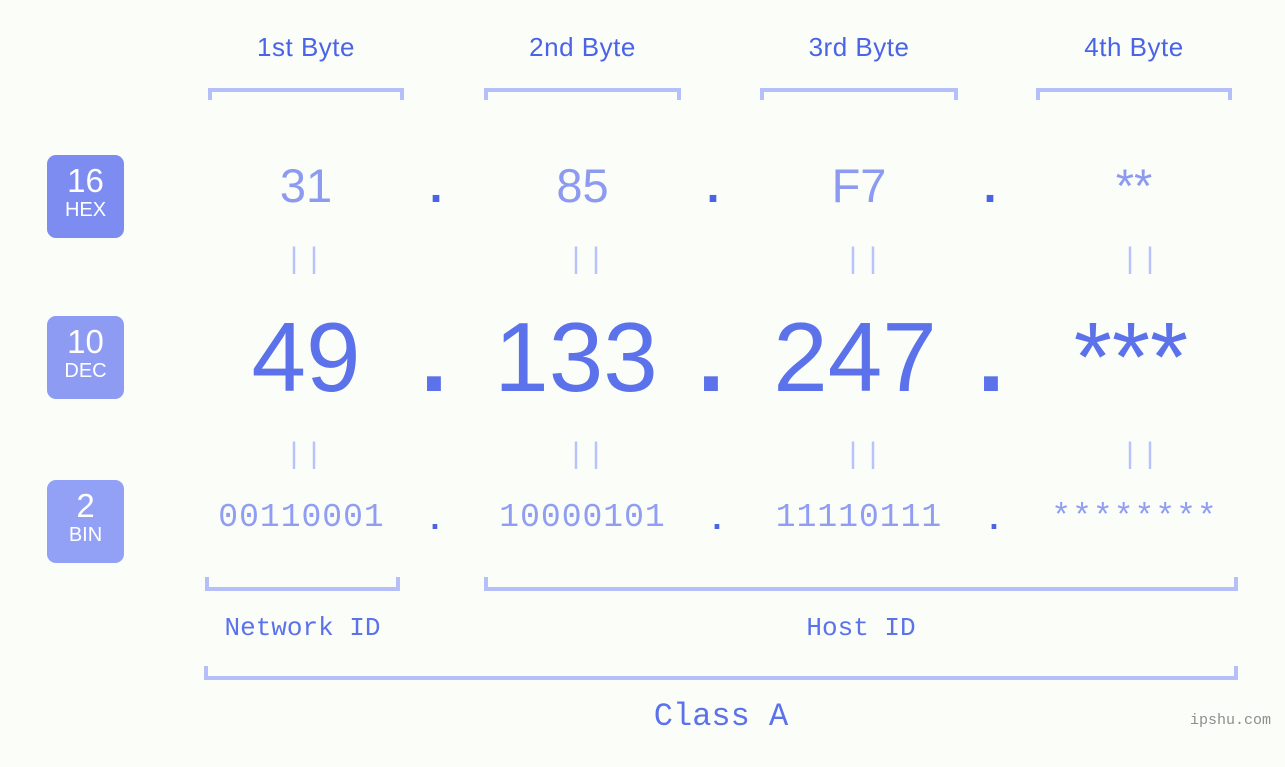 The image size is (1285, 767). I want to click on equals-mark-hex-dec-3: ||, so click(864, 261).